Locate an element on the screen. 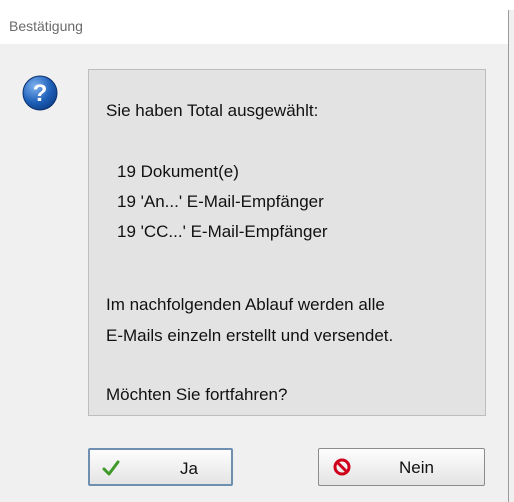 The width and height of the screenshot is (514, 502). dialog-title: Bestätigung is located at coordinates (46, 26).